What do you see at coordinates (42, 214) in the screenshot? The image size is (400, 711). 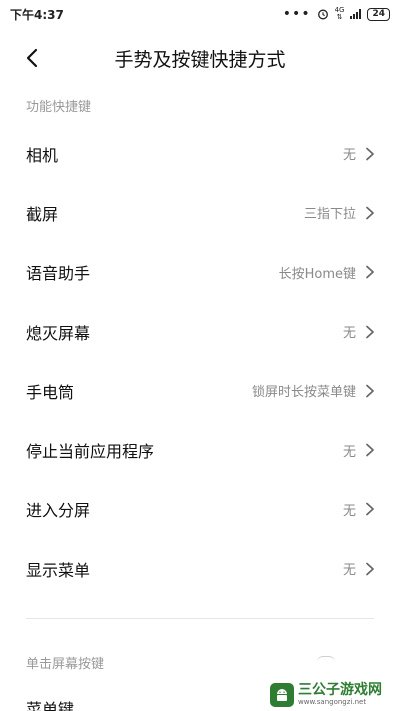 I see `list-item-label: 截屏` at bounding box center [42, 214].